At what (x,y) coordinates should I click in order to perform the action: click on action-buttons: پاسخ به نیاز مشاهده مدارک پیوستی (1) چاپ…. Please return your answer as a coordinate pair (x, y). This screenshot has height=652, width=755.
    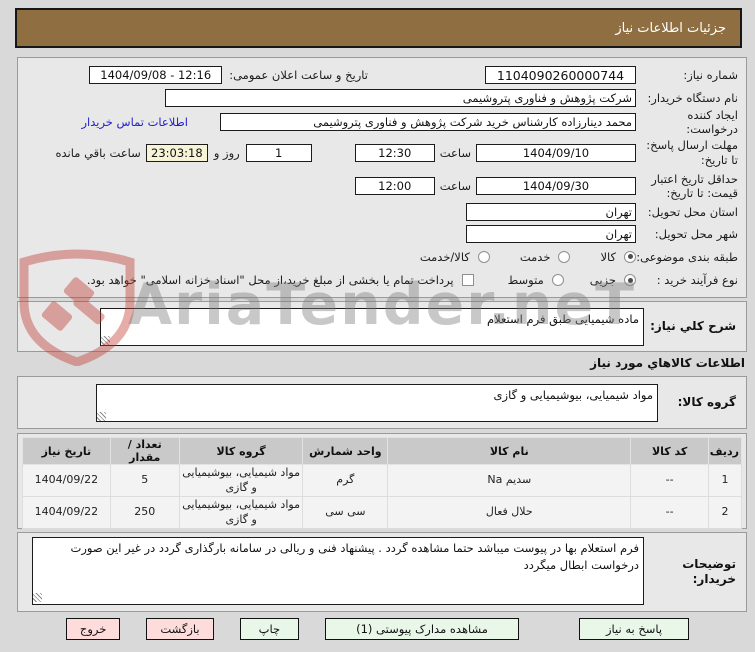
    Looking at the image, I should click on (377, 629).